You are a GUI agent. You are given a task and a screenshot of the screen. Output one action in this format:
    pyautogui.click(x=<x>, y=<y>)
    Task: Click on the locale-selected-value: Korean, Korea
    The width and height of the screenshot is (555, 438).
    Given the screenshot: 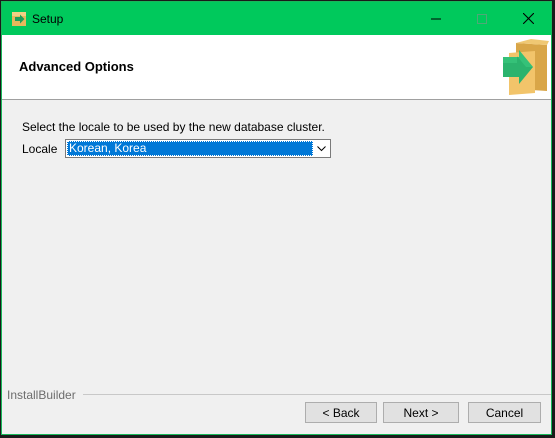 What is the action you would take?
    pyautogui.click(x=190, y=148)
    